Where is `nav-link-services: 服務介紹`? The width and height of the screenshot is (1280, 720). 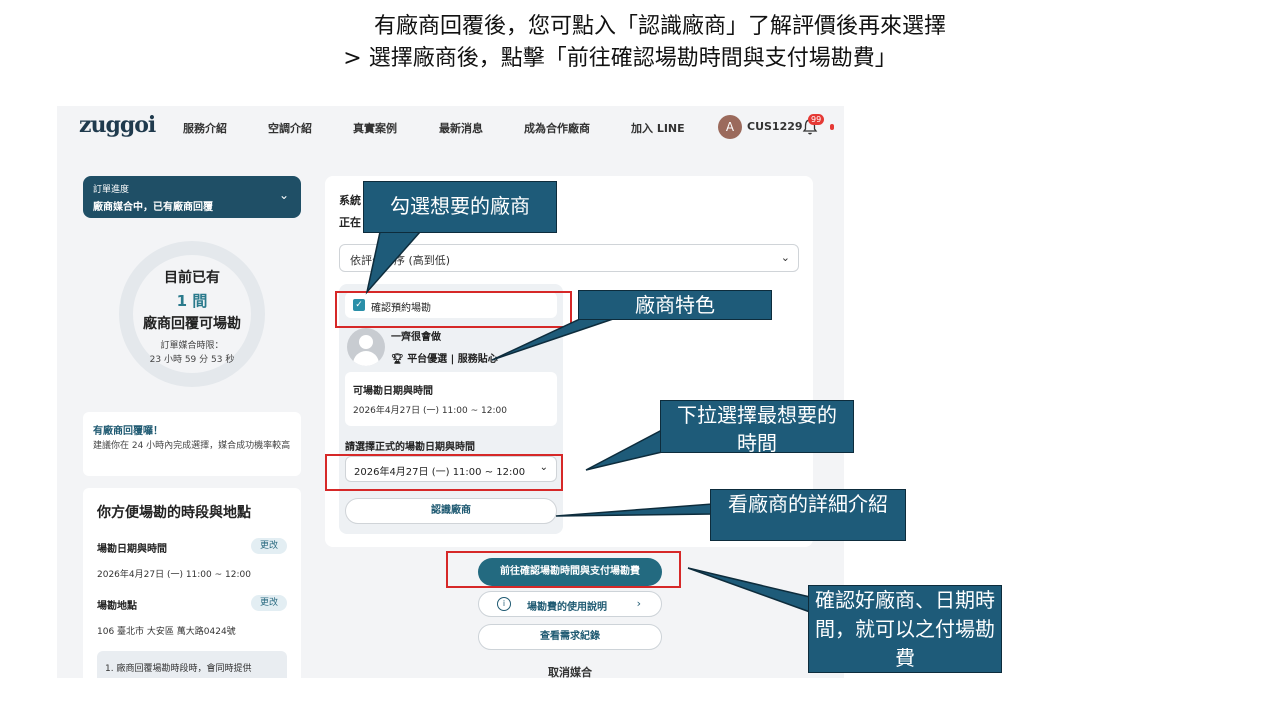
nav-link-services: 服務介紹 is located at coordinates (205, 128).